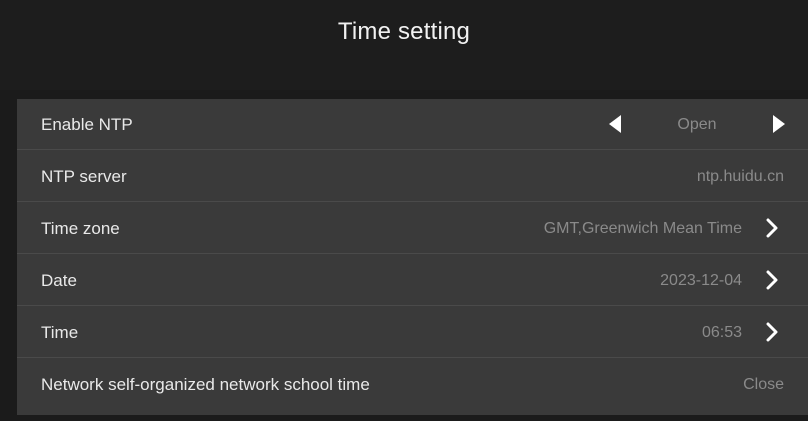  Describe the element at coordinates (80, 228) in the screenshot. I see `setting-label-time-zone: Time zone` at that location.